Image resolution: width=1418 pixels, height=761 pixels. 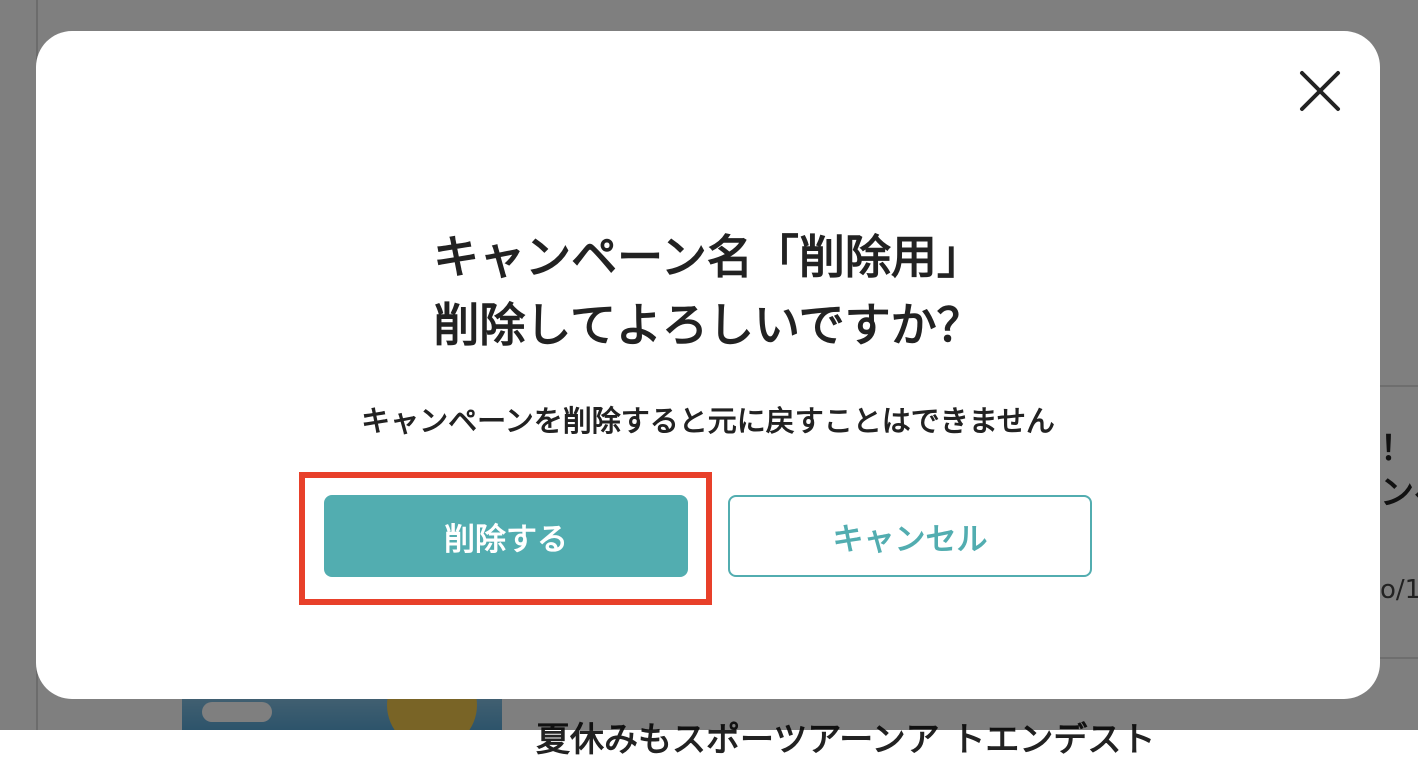 I want to click on cancel-button: キャンセル, so click(x=910, y=536).